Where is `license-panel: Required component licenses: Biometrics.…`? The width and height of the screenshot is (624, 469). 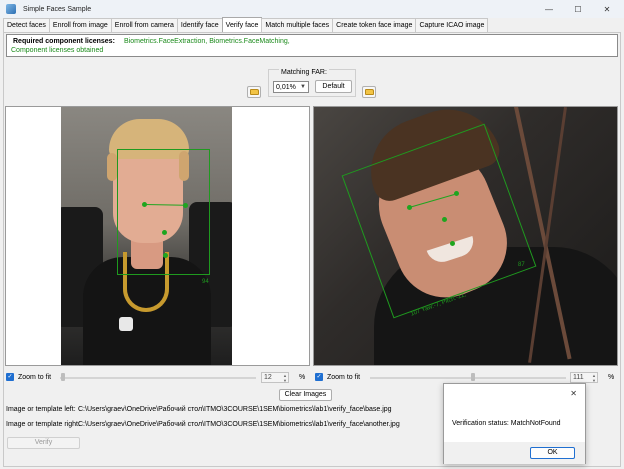 license-panel: Required component licenses: Biometrics.… is located at coordinates (312, 45).